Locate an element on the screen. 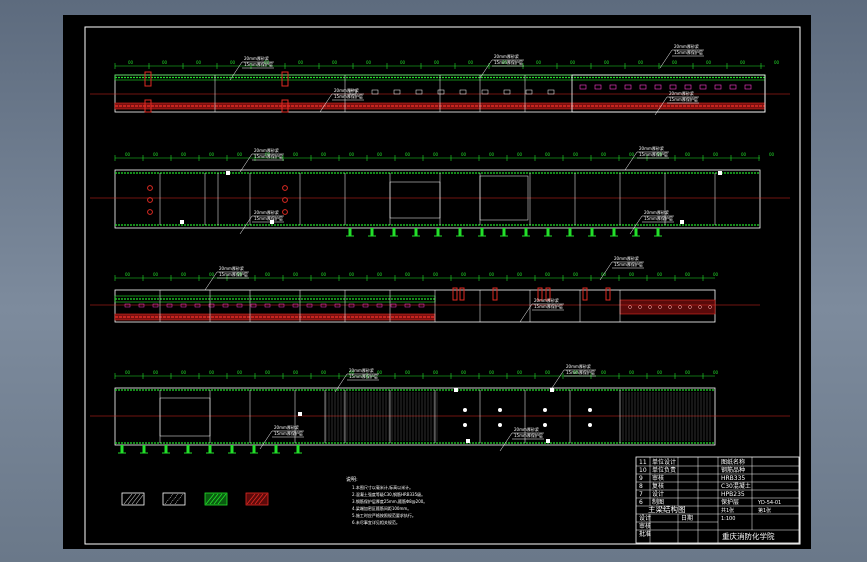 Image resolution: width=867 pixels, height=562 pixels. beam4-callout-d-text1: 20mm厚砂浆 is located at coordinates (526, 429).